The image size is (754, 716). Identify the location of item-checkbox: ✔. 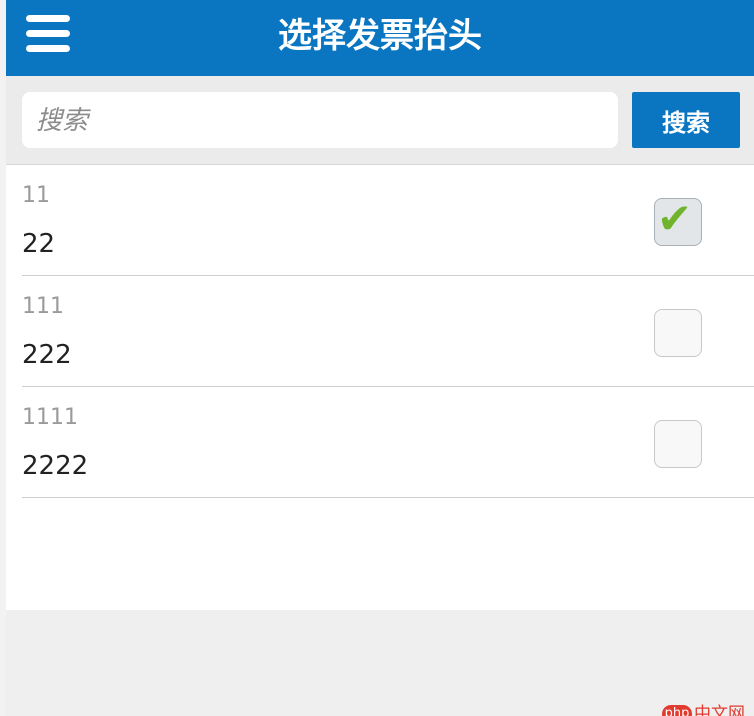
(678, 220).